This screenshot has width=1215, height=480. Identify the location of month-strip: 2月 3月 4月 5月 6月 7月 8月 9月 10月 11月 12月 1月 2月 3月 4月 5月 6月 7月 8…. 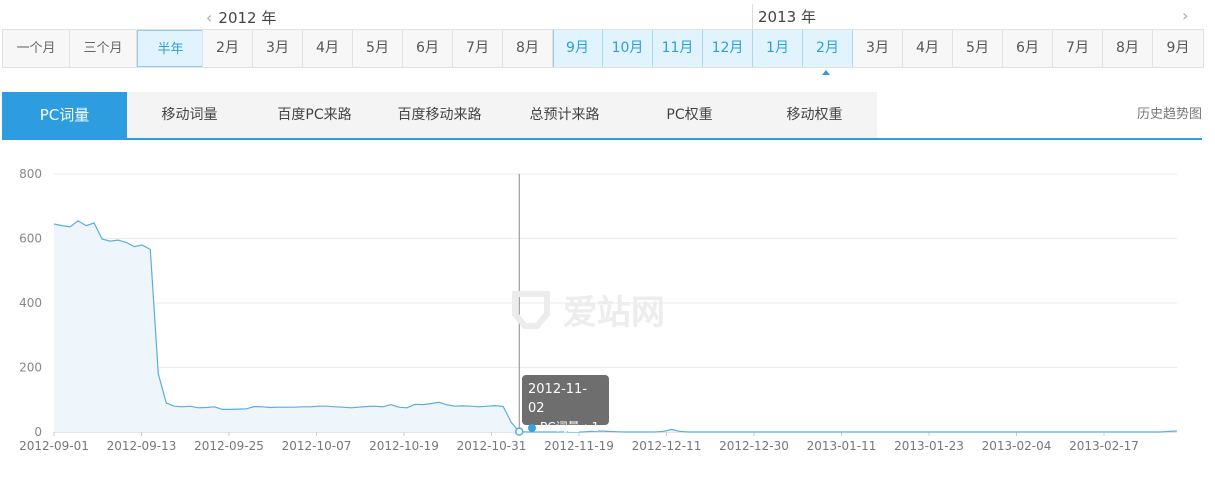
(703, 48).